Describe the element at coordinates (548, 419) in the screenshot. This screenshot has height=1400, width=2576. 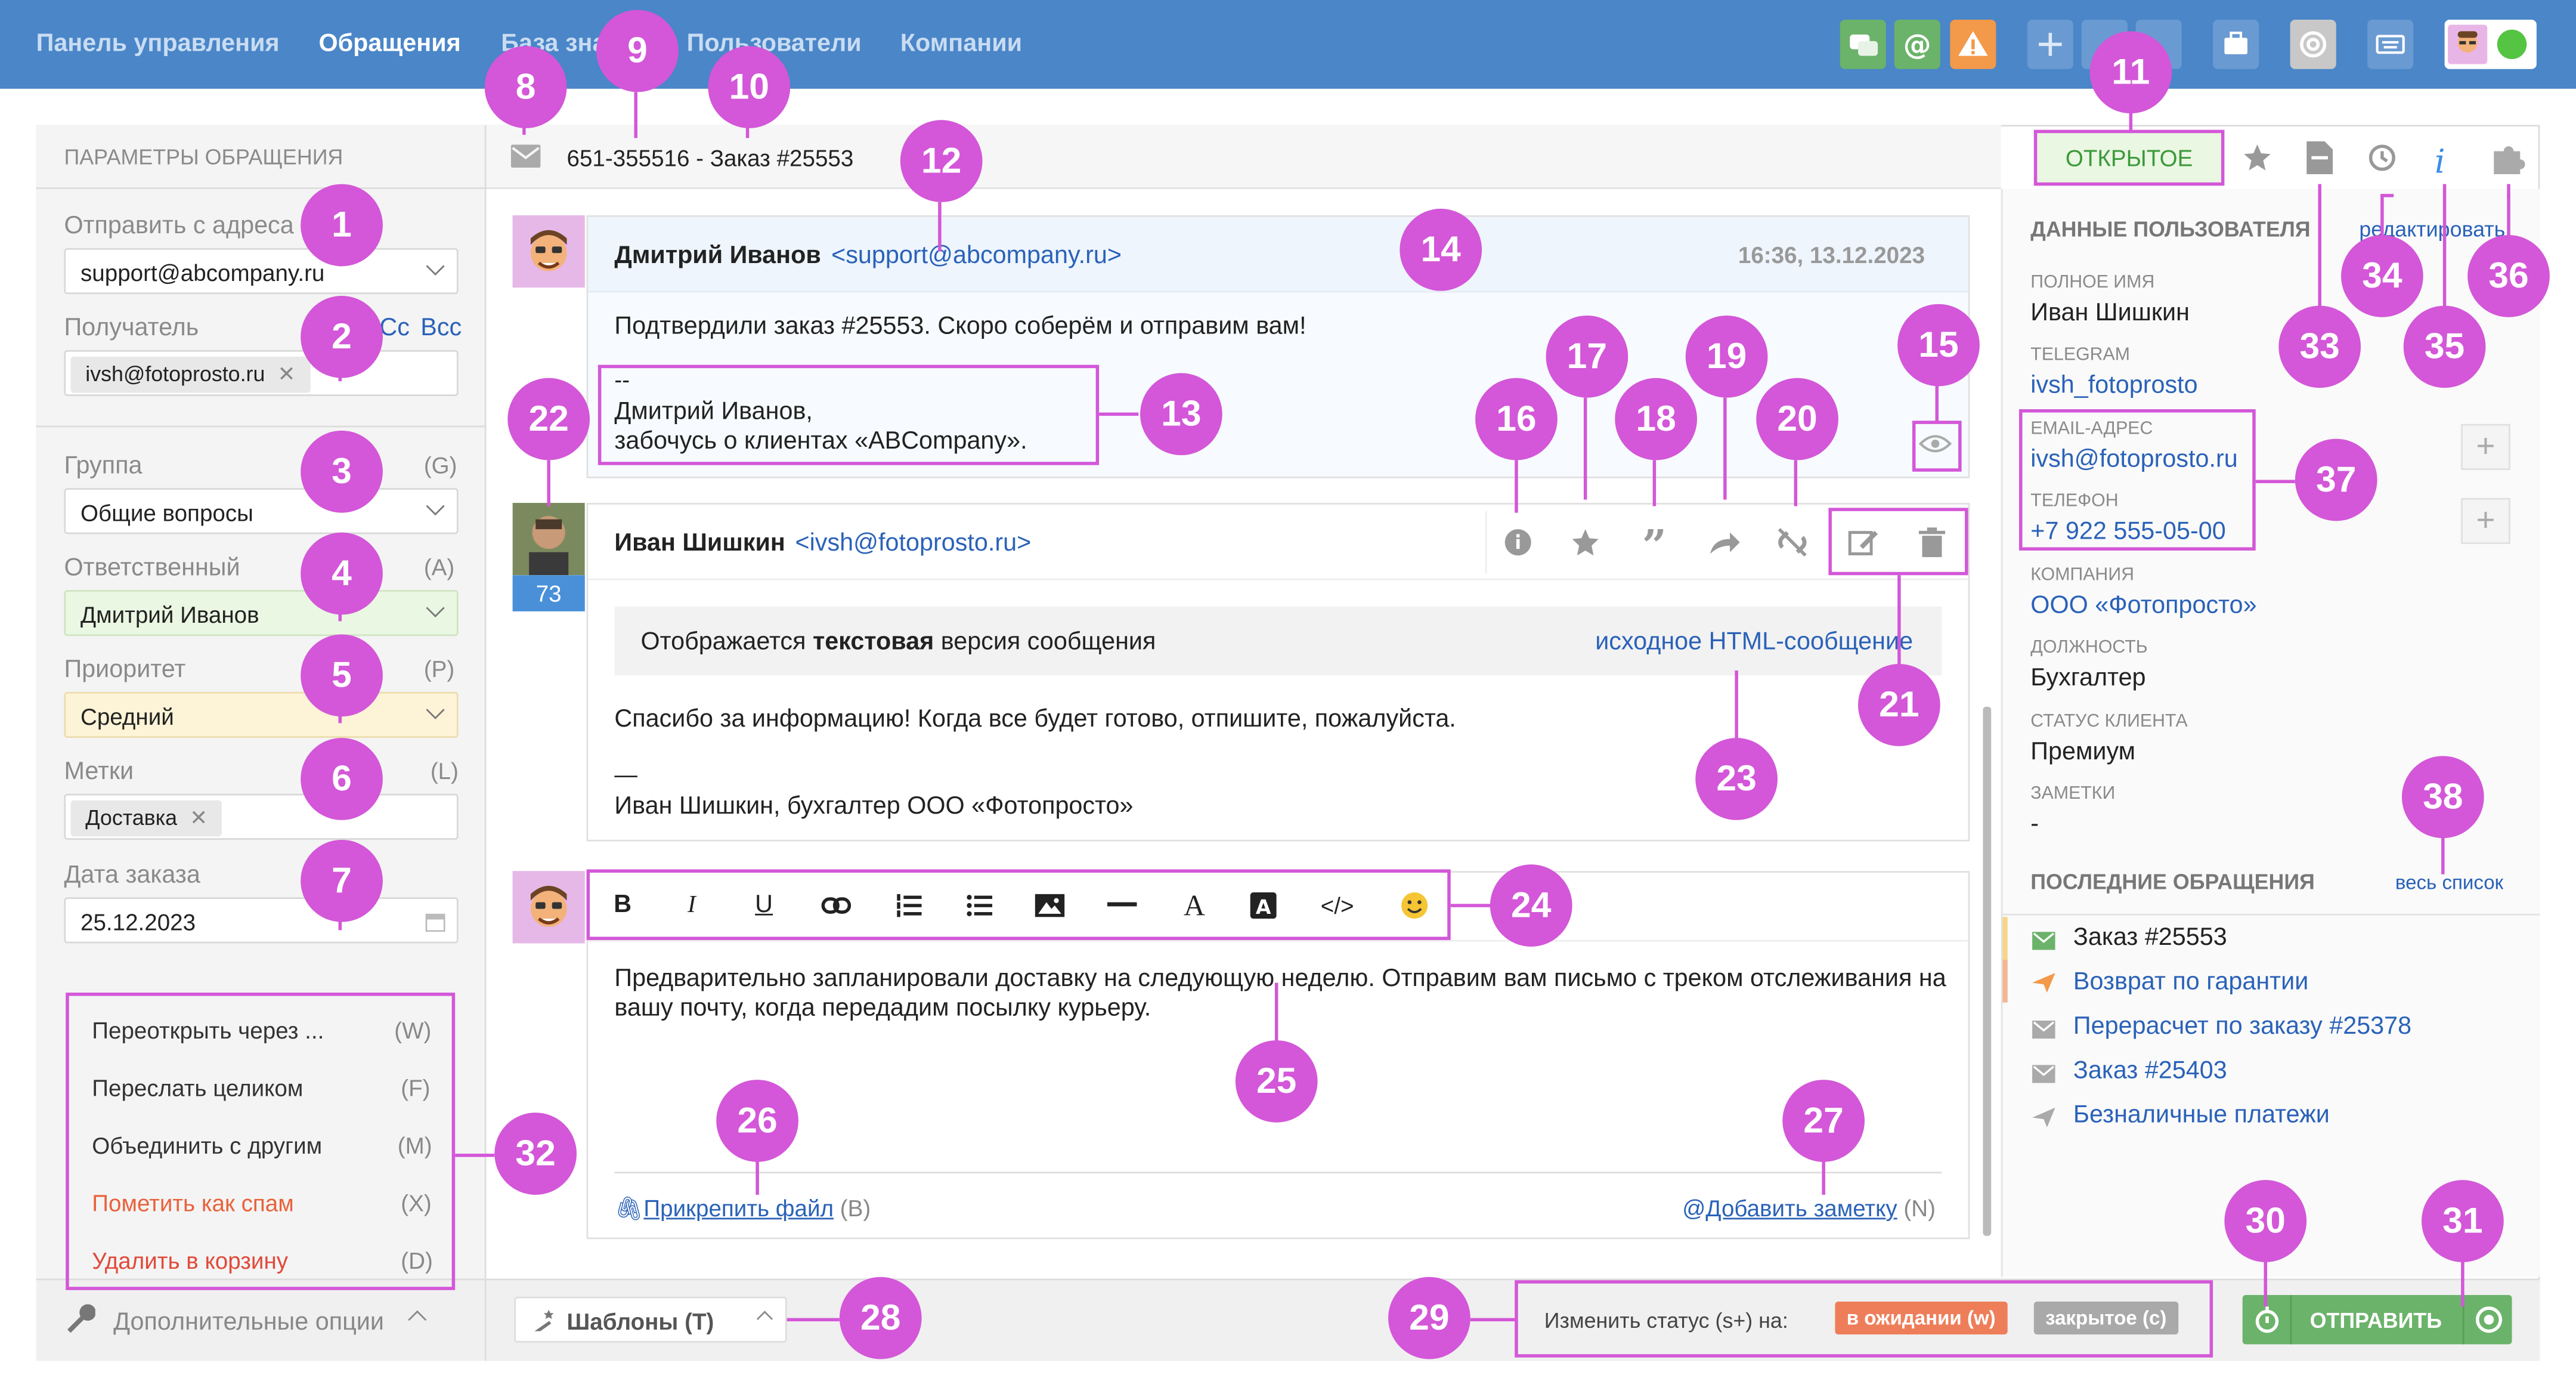
I see `callout-22: 22` at that location.